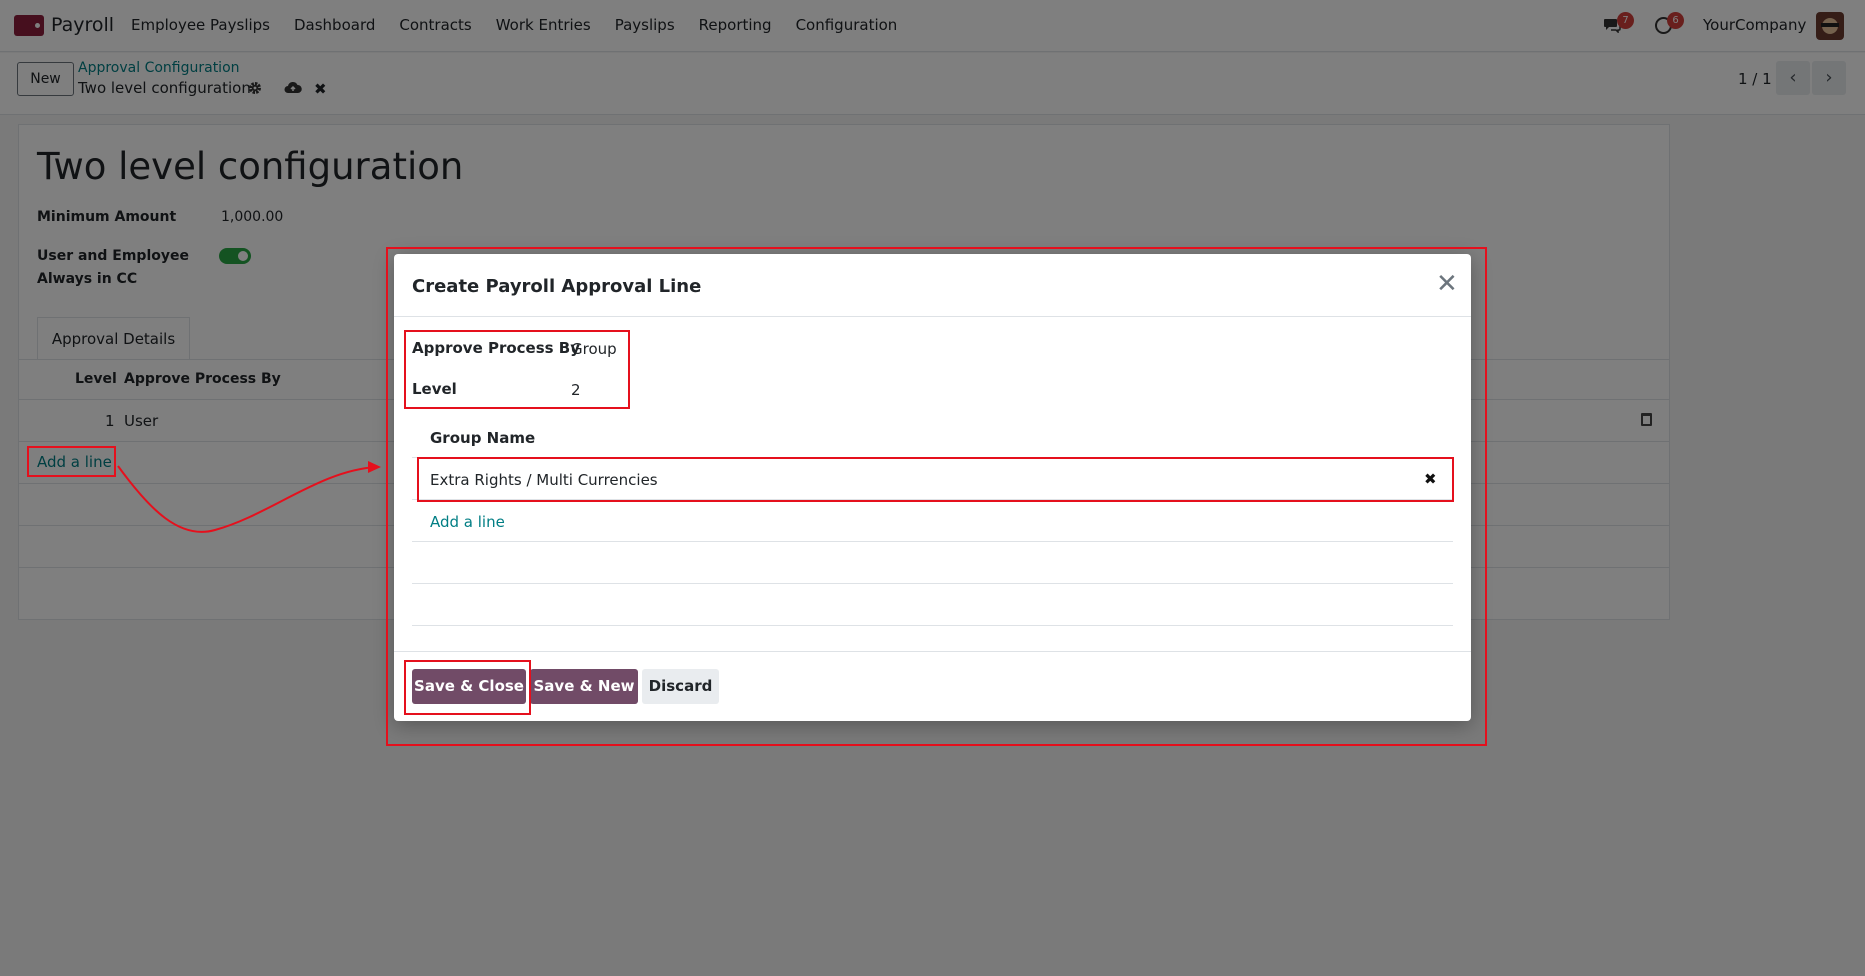 The width and height of the screenshot is (1865, 976). I want to click on annotation-save-close-box, so click(467, 687).